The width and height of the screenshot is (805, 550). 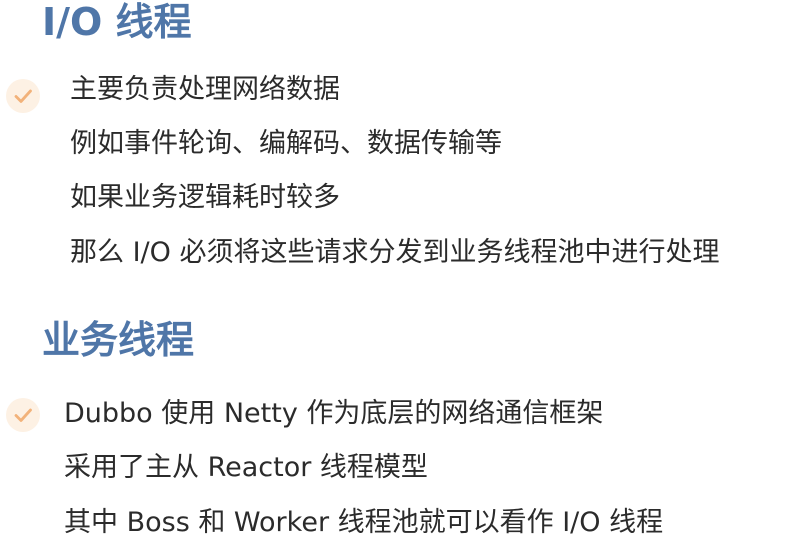 What do you see at coordinates (286, 143) in the screenshot?
I see `io-thread-line-2: 例如事件轮询、编解码、数据传输等` at bounding box center [286, 143].